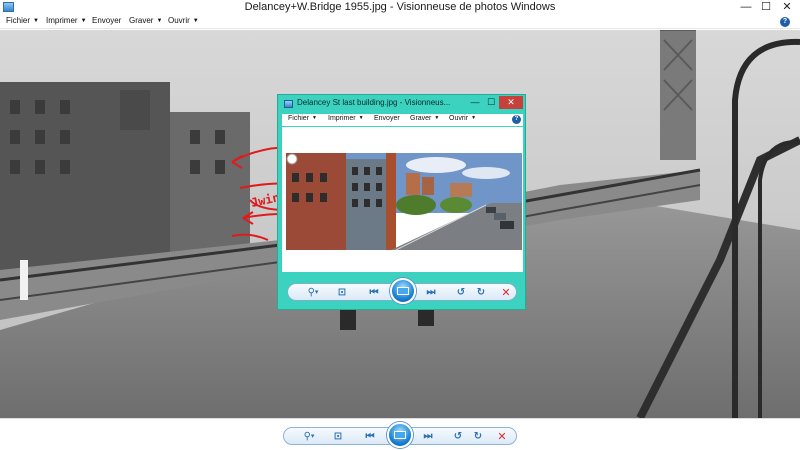 The width and height of the screenshot is (800, 450). I want to click on inner-minimize-button: —, so click(475, 102).